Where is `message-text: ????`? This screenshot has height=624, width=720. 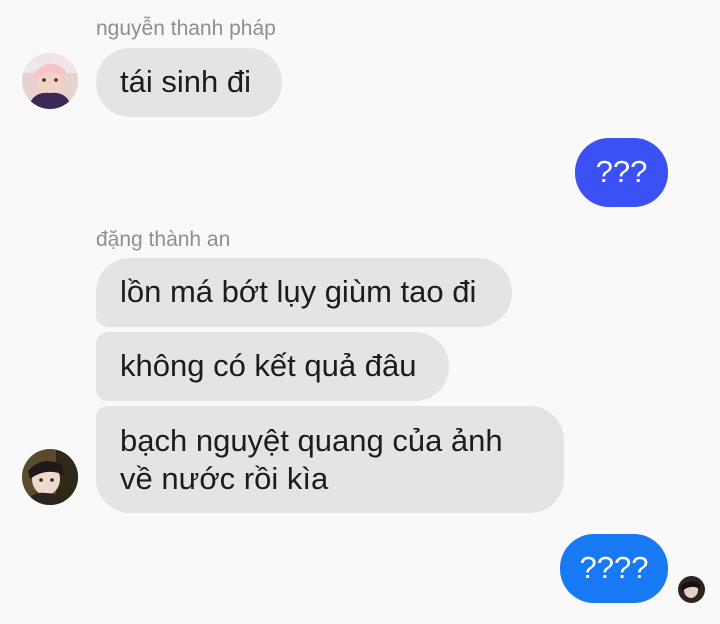 message-text: ???? is located at coordinates (614, 567).